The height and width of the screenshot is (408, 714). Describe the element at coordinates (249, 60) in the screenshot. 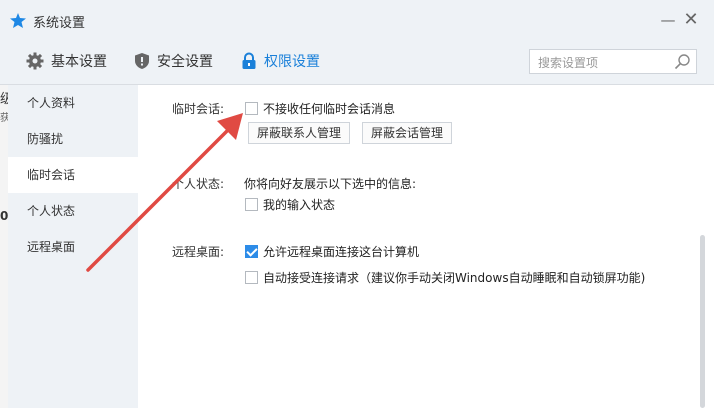

I see `lock-icon` at that location.